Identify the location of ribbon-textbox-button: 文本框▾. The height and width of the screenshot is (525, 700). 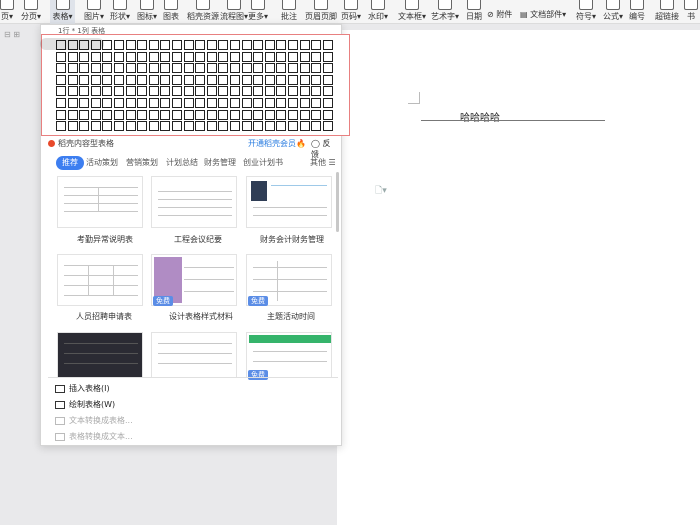
(412, 12).